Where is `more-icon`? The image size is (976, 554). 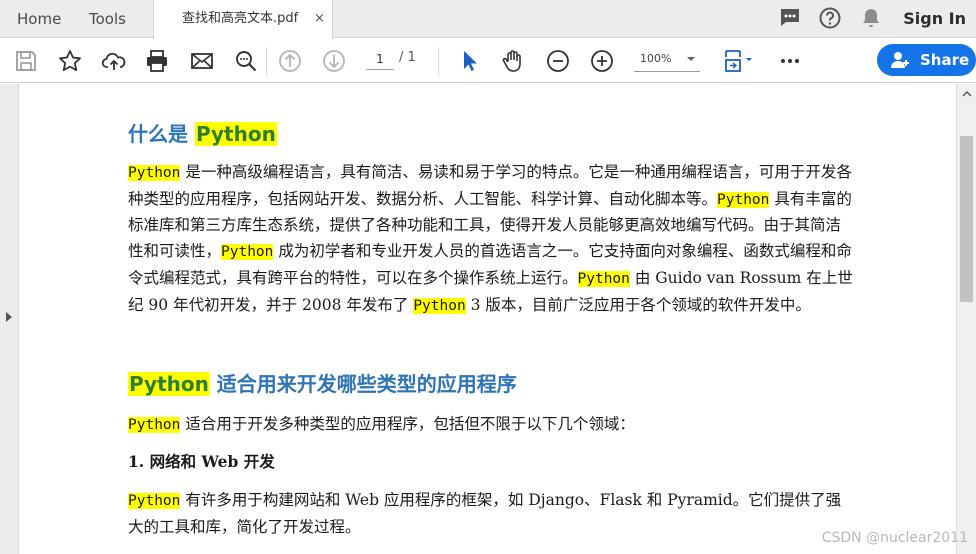 more-icon is located at coordinates (790, 61).